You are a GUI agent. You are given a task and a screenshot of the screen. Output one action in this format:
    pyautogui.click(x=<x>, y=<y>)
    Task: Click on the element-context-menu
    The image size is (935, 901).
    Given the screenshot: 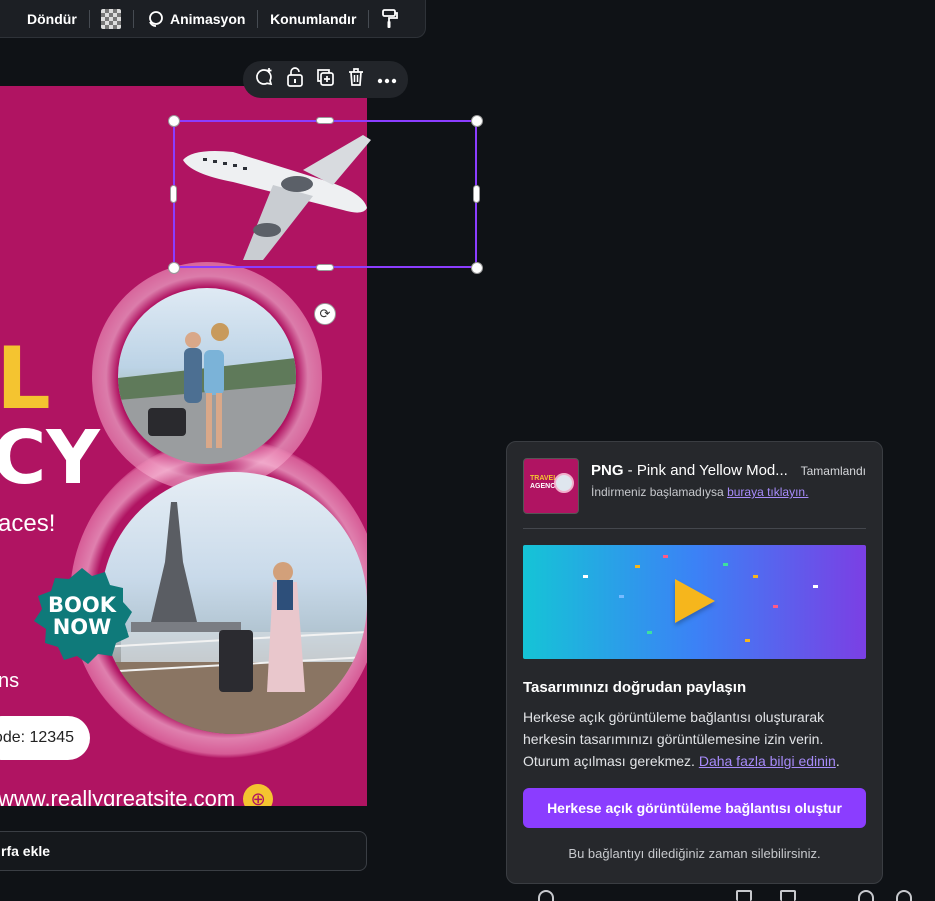 What is the action you would take?
    pyautogui.click(x=325, y=79)
    